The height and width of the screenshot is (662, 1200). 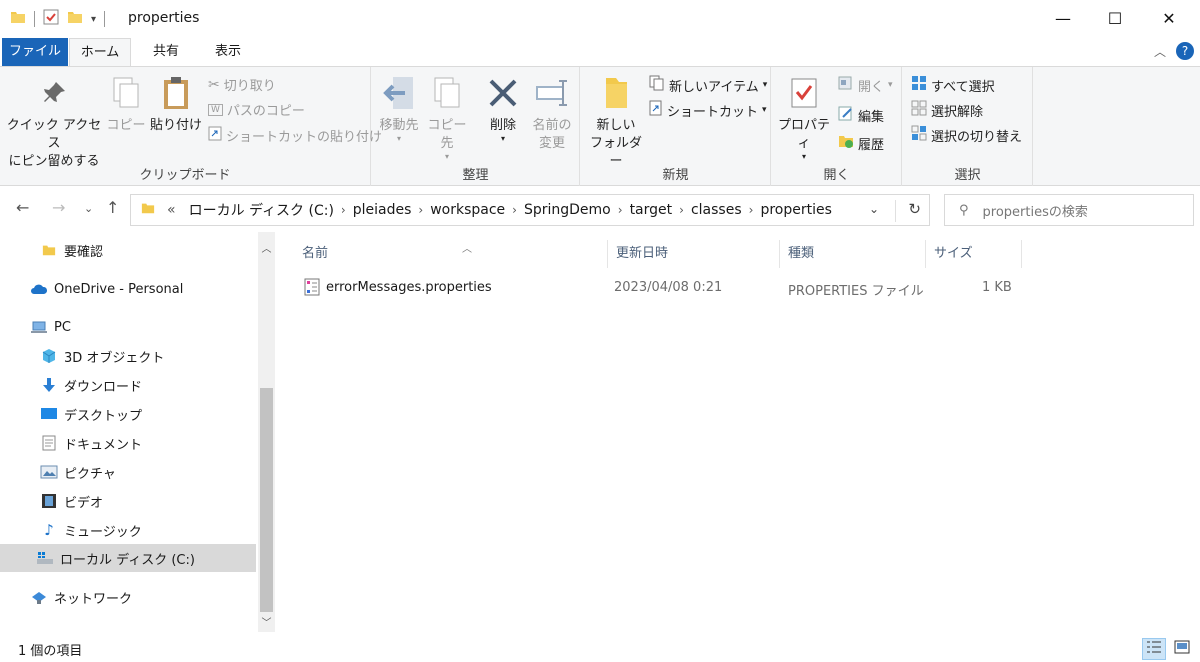 I want to click on search-input: ⚲ propertiesの検索, so click(x=1069, y=210).